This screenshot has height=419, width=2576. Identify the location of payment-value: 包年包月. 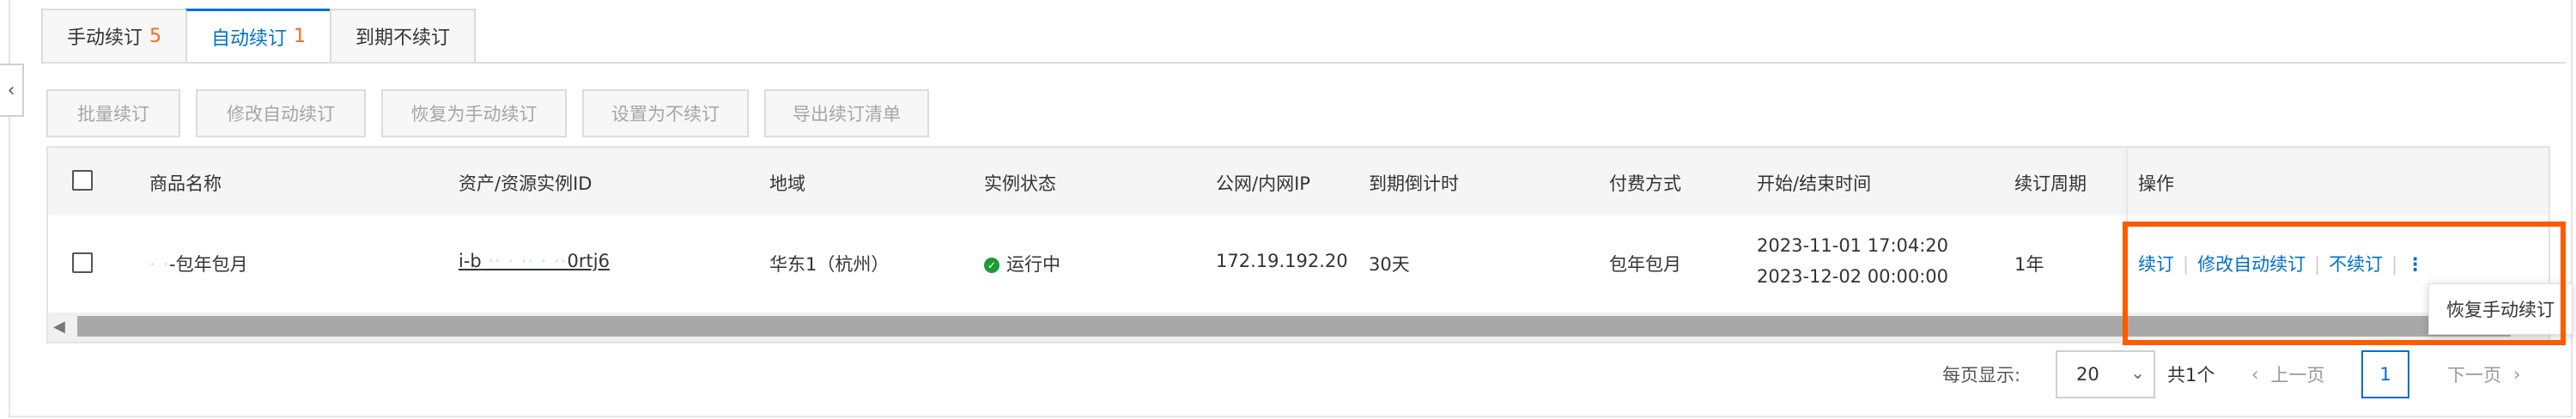
(1645, 264).